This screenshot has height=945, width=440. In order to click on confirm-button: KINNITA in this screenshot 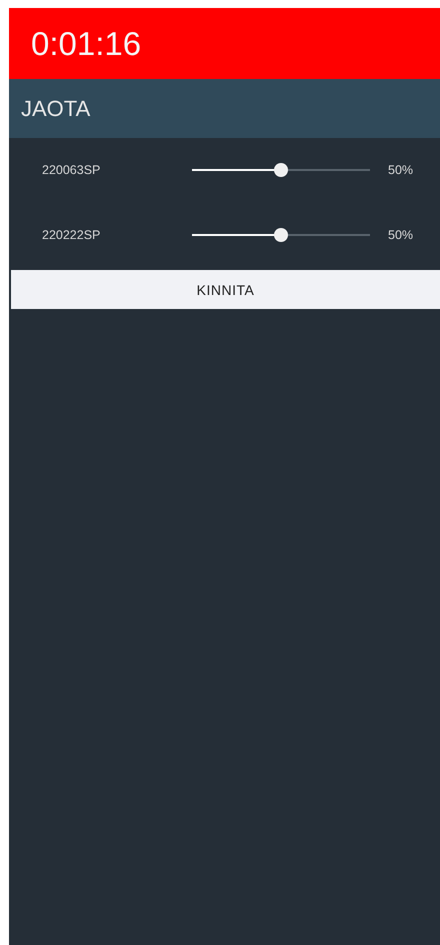, I will do `click(225, 289)`.